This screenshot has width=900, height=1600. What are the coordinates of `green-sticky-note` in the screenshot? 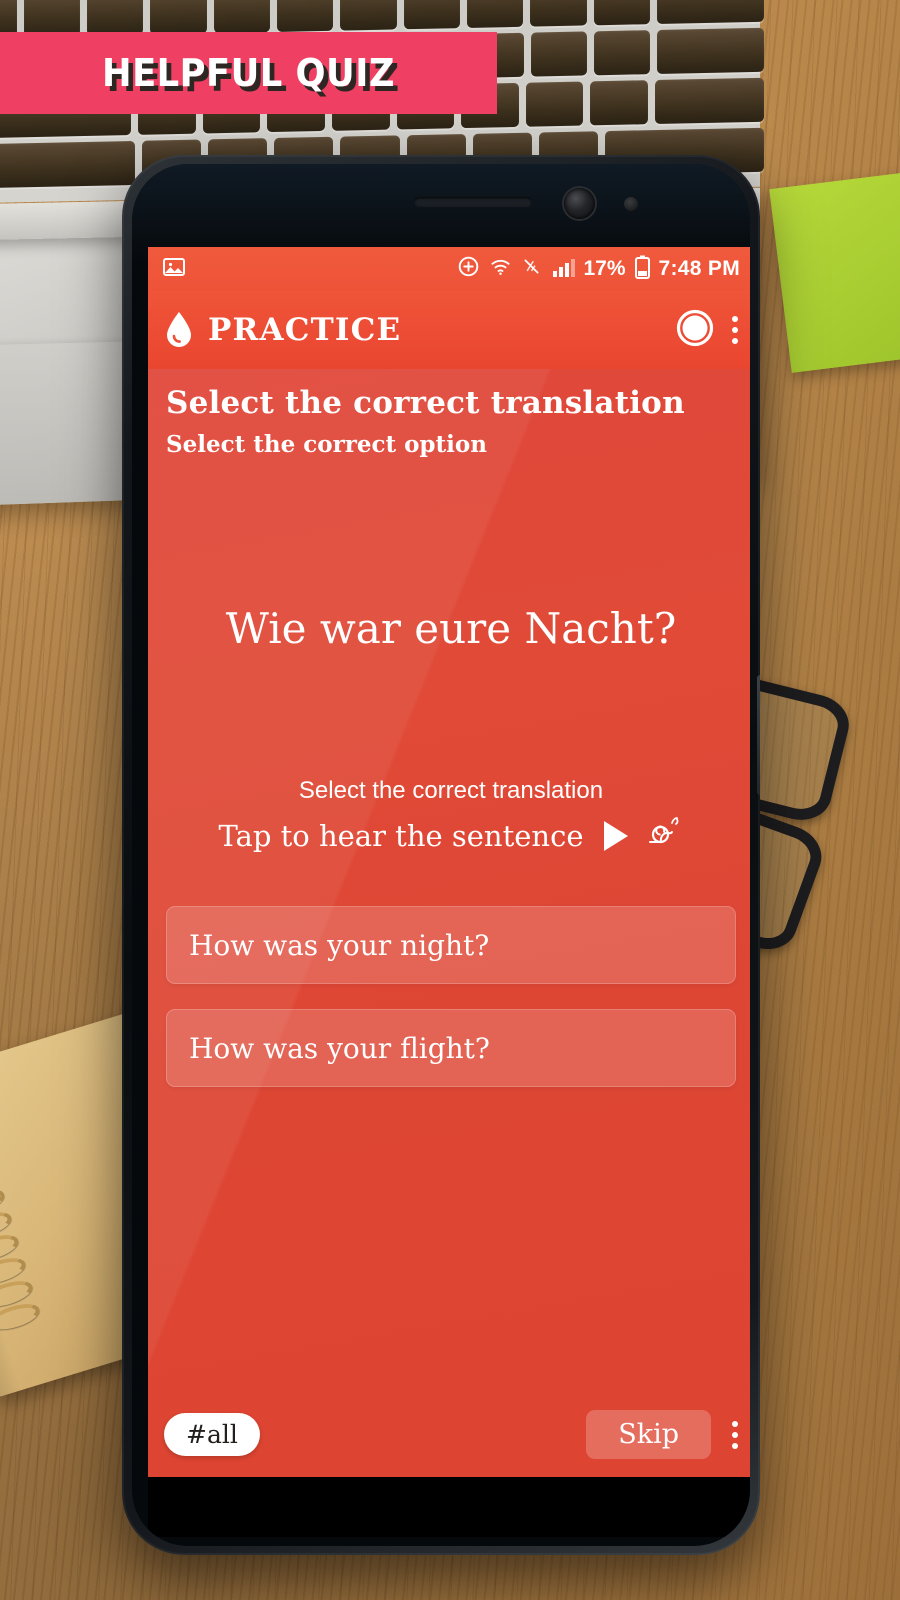 It's located at (834, 272).